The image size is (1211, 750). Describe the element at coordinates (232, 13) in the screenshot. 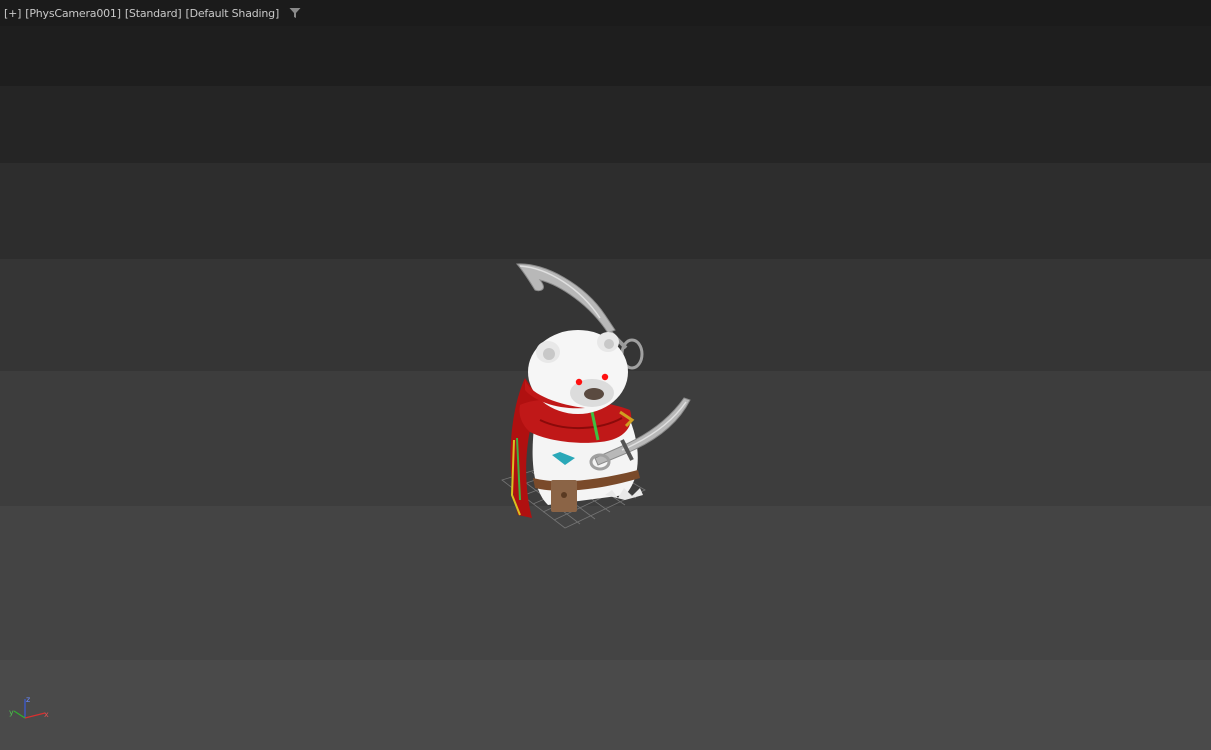

I see `viewport-shading-mode-menu: [Default Shading]` at that location.